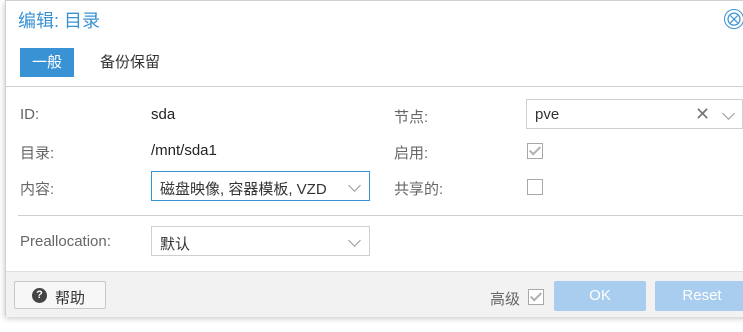 This screenshot has width=743, height=332. I want to click on shared-label: 共享的:, so click(419, 189).